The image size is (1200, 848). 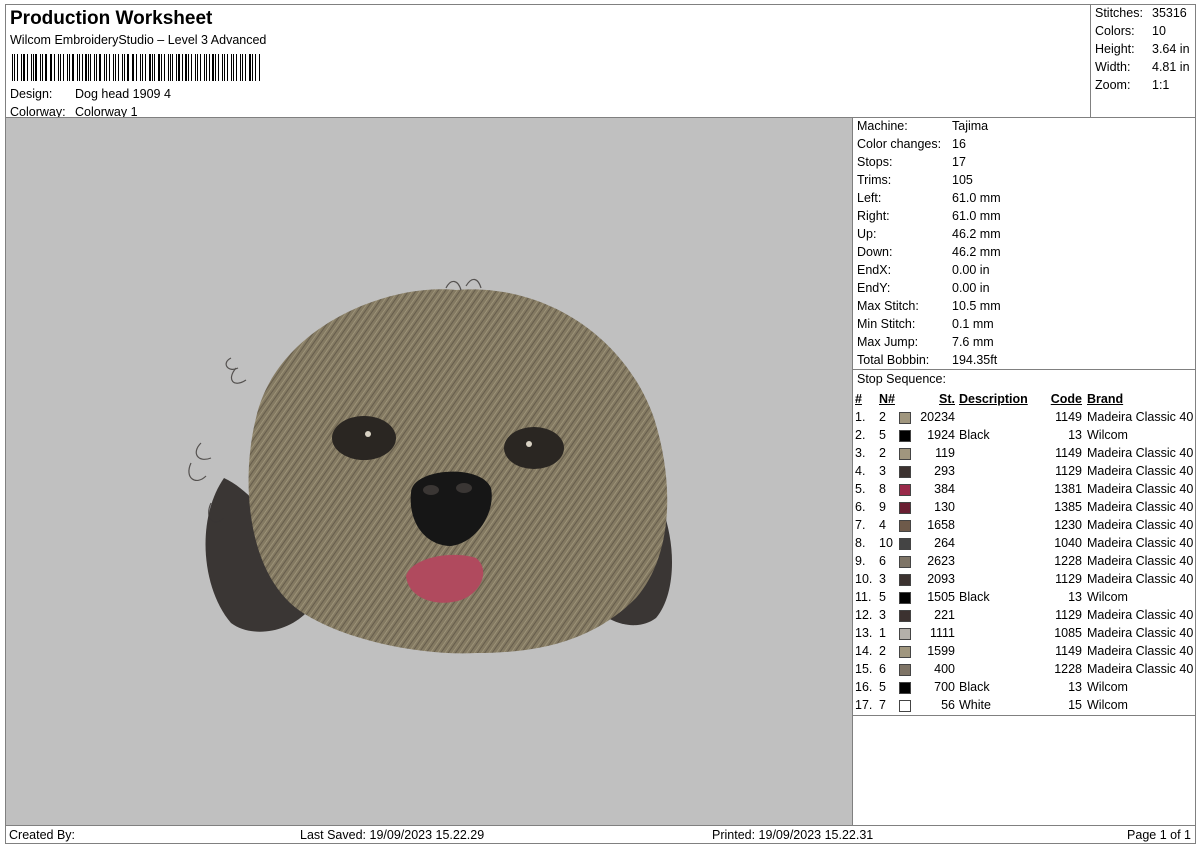 I want to click on col-swatch, so click(x=906, y=399).